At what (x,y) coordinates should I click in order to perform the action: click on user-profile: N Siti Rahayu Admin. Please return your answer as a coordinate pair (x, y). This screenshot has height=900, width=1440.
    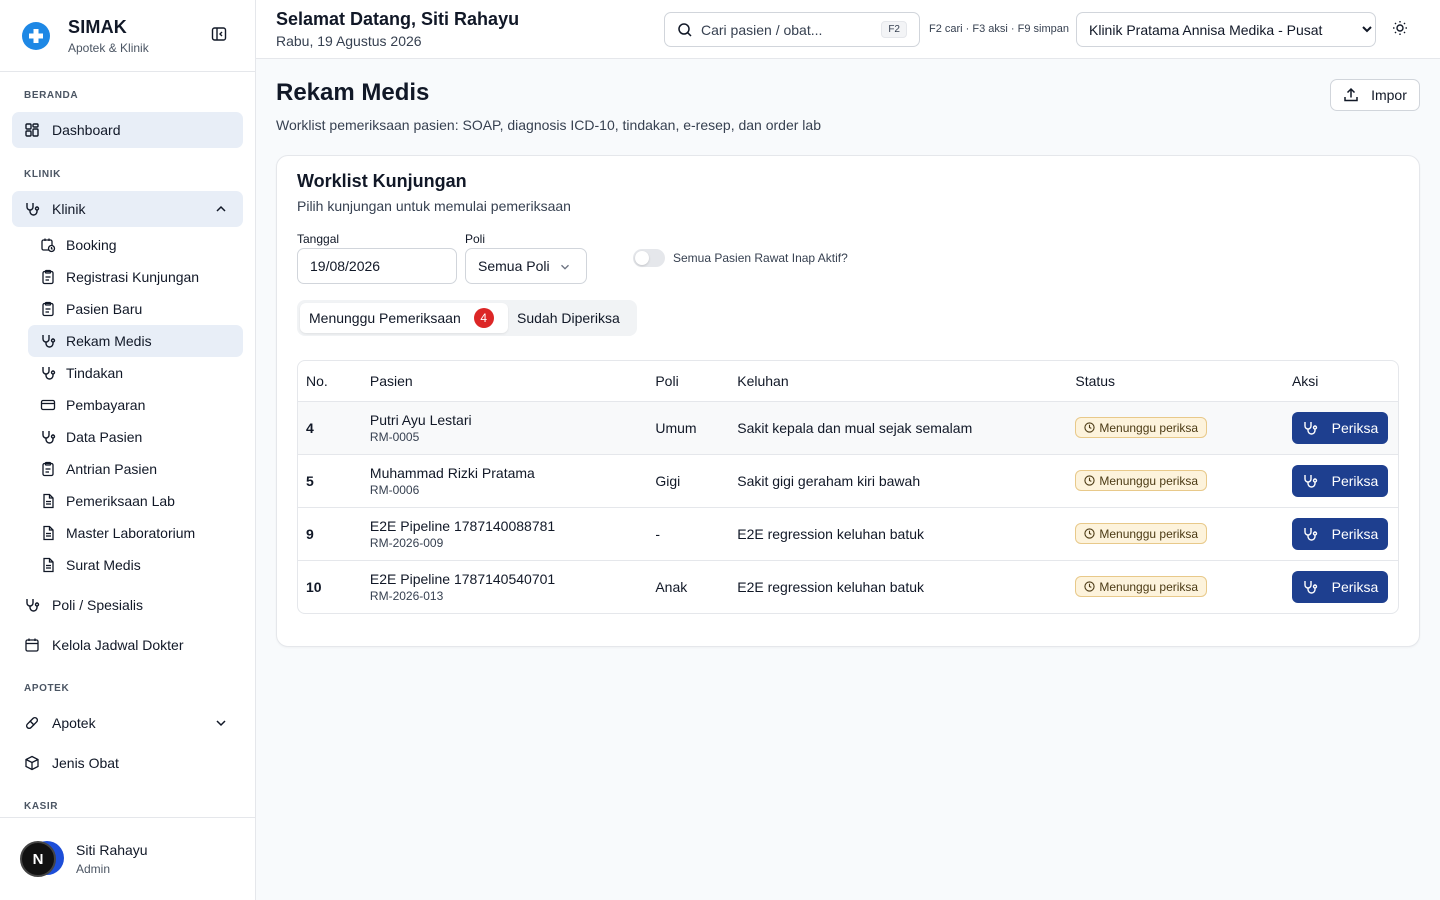
    Looking at the image, I should click on (127, 858).